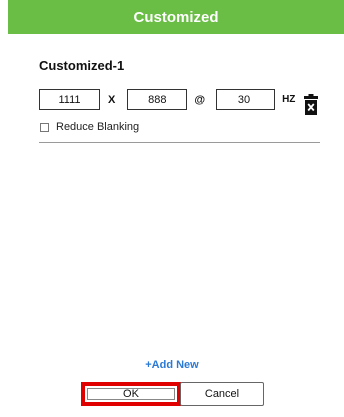 Image resolution: width=344 pixels, height=417 pixels. Describe the element at coordinates (112, 99) in the screenshot. I see `x-separator: X` at that location.